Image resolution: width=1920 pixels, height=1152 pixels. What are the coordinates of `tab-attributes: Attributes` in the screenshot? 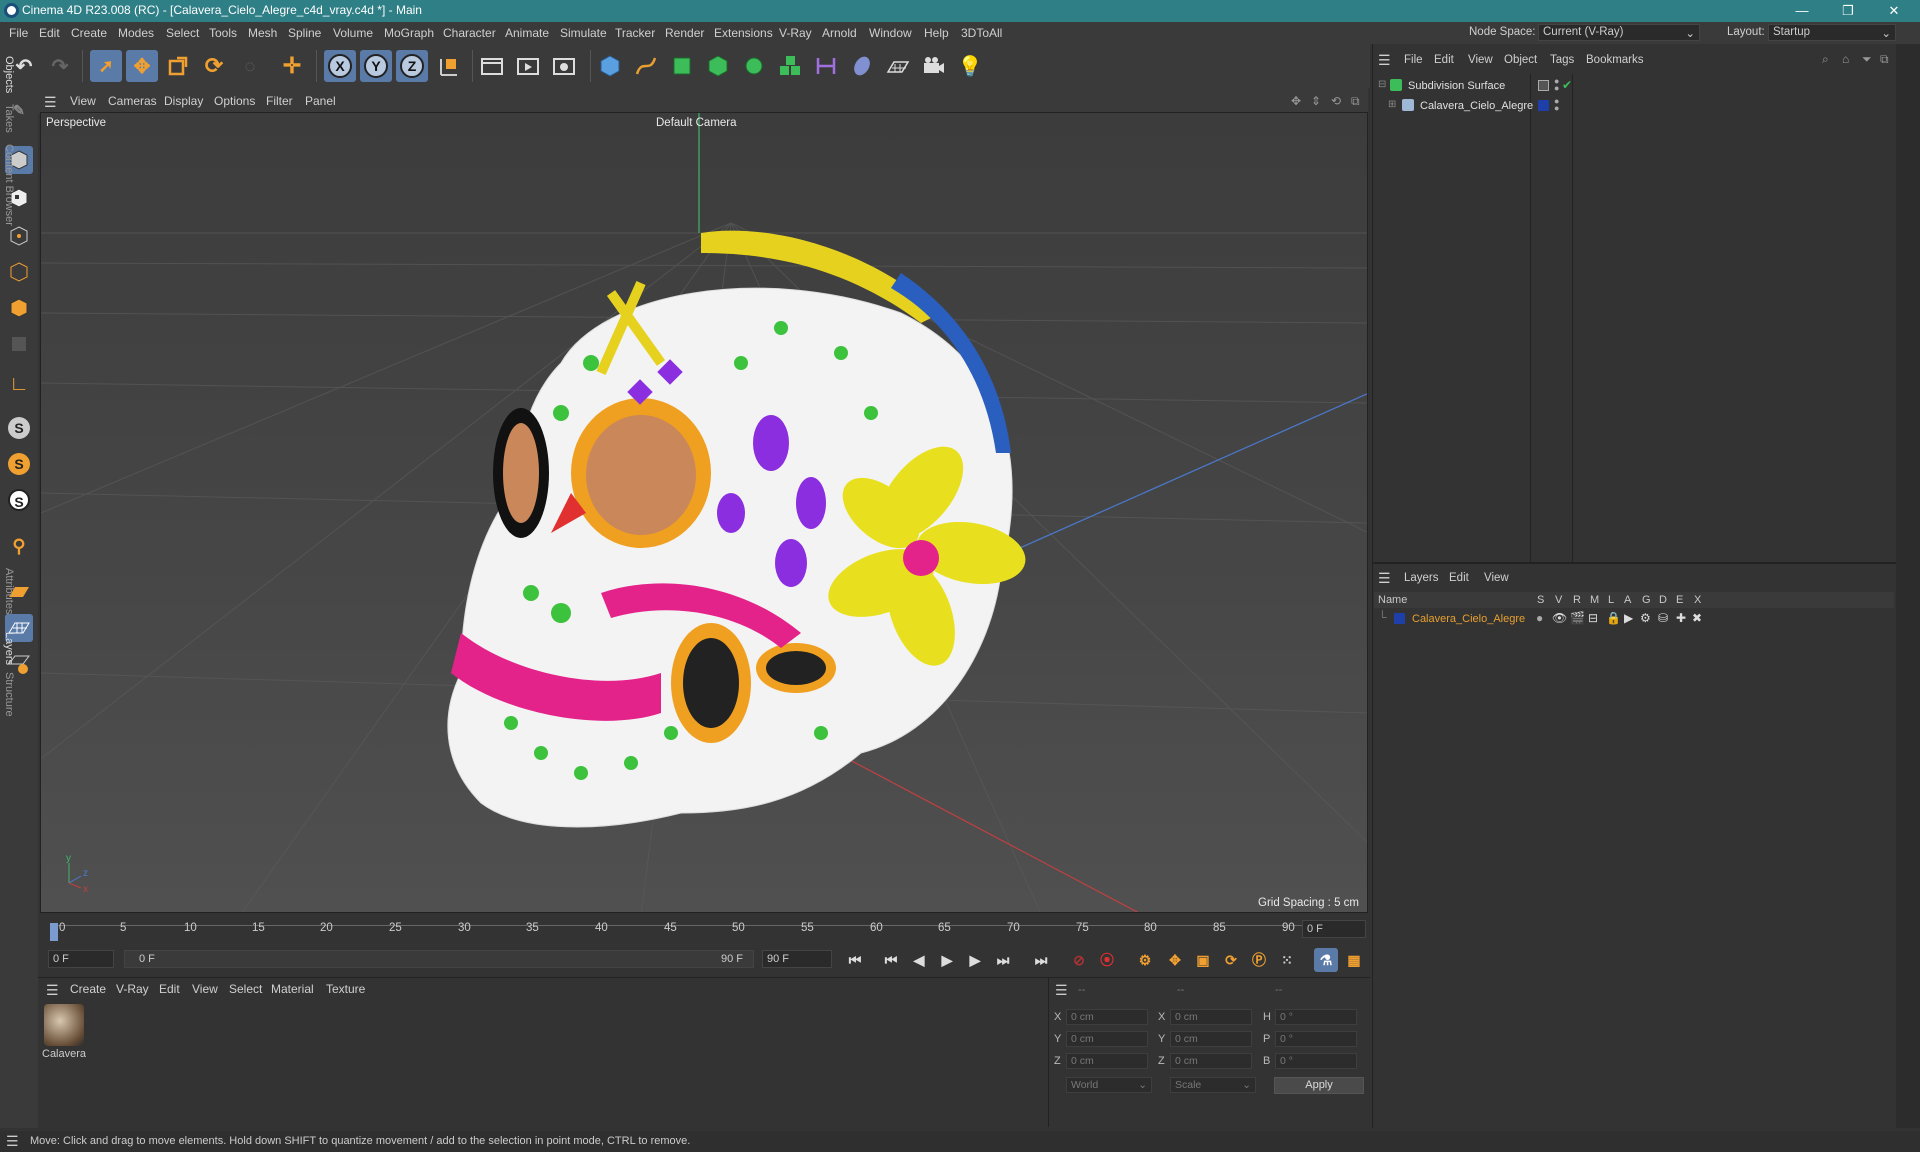 It's located at (9, 591).